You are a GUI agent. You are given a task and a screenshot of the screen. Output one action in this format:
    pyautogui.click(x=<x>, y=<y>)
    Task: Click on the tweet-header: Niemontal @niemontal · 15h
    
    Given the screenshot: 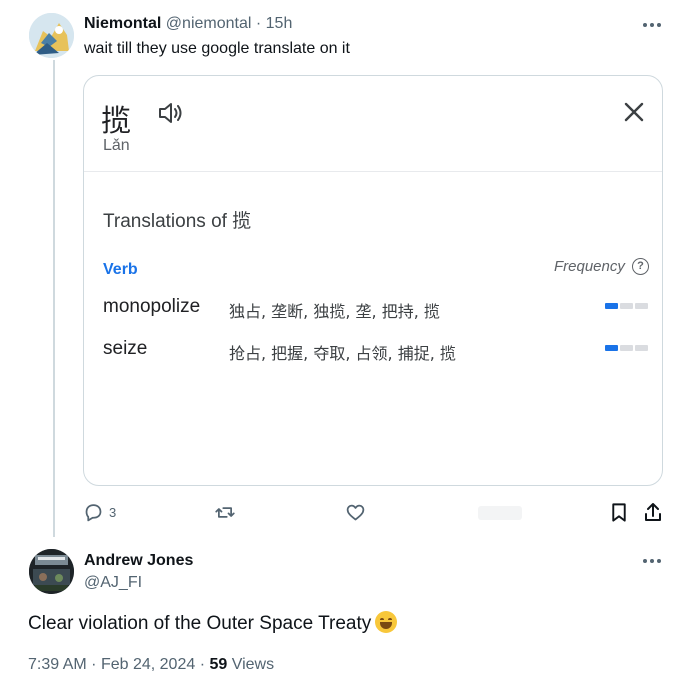 What is the action you would take?
    pyautogui.click(x=188, y=24)
    